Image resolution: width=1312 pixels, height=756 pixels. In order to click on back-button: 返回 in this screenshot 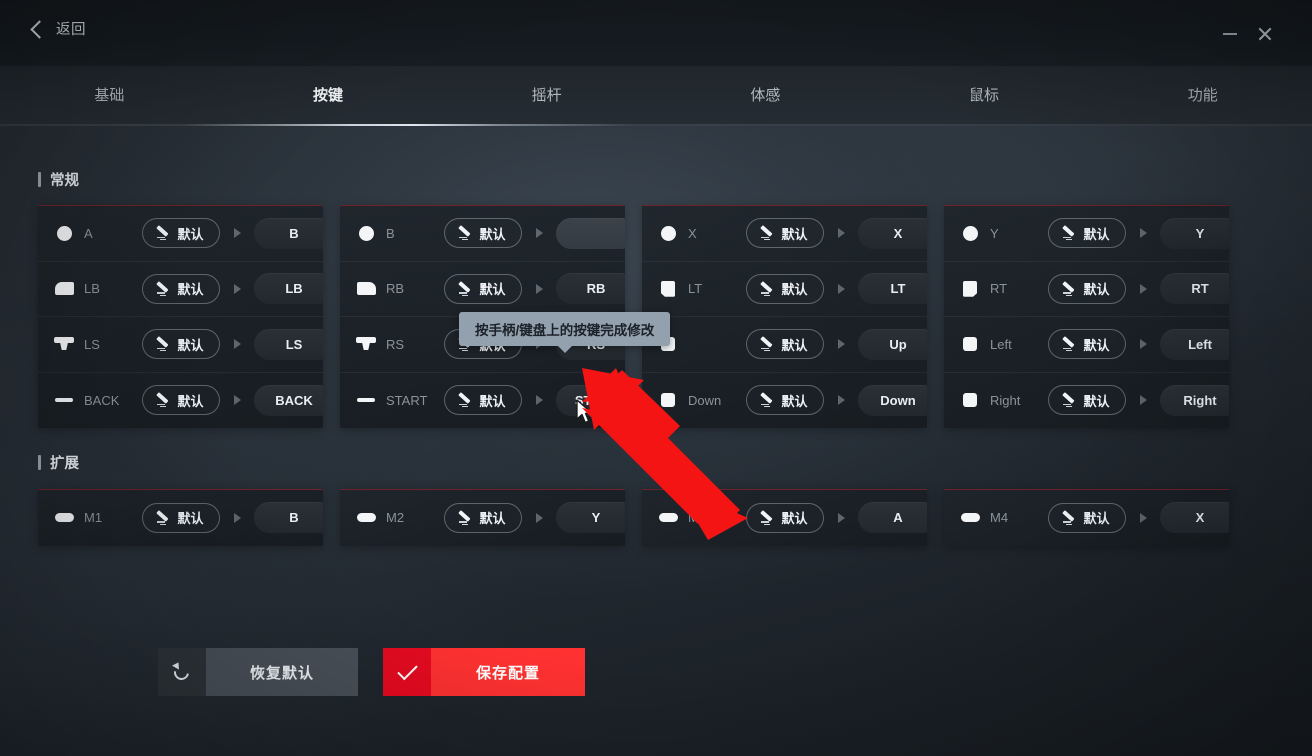, I will do `click(58, 28)`.